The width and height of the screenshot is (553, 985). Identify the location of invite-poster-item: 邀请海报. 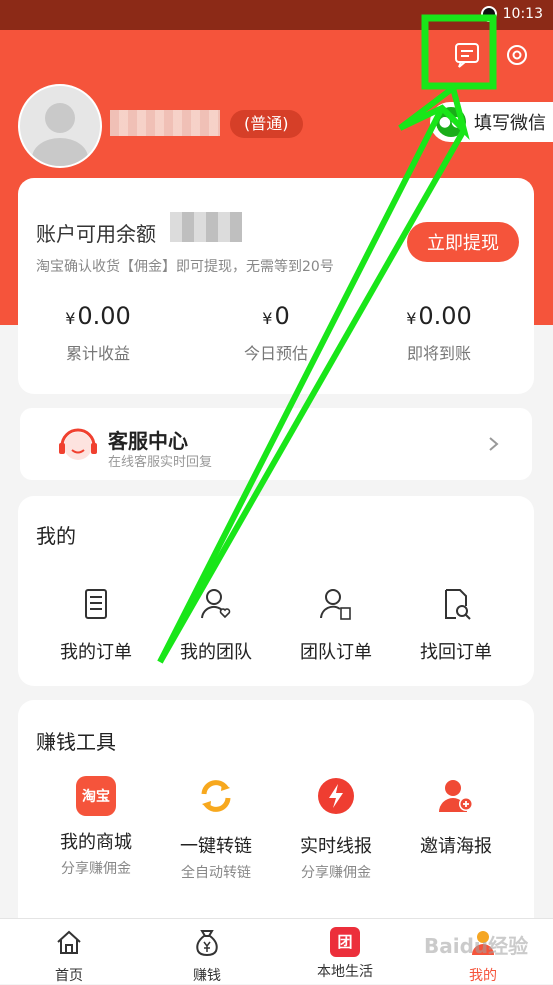
(456, 819).